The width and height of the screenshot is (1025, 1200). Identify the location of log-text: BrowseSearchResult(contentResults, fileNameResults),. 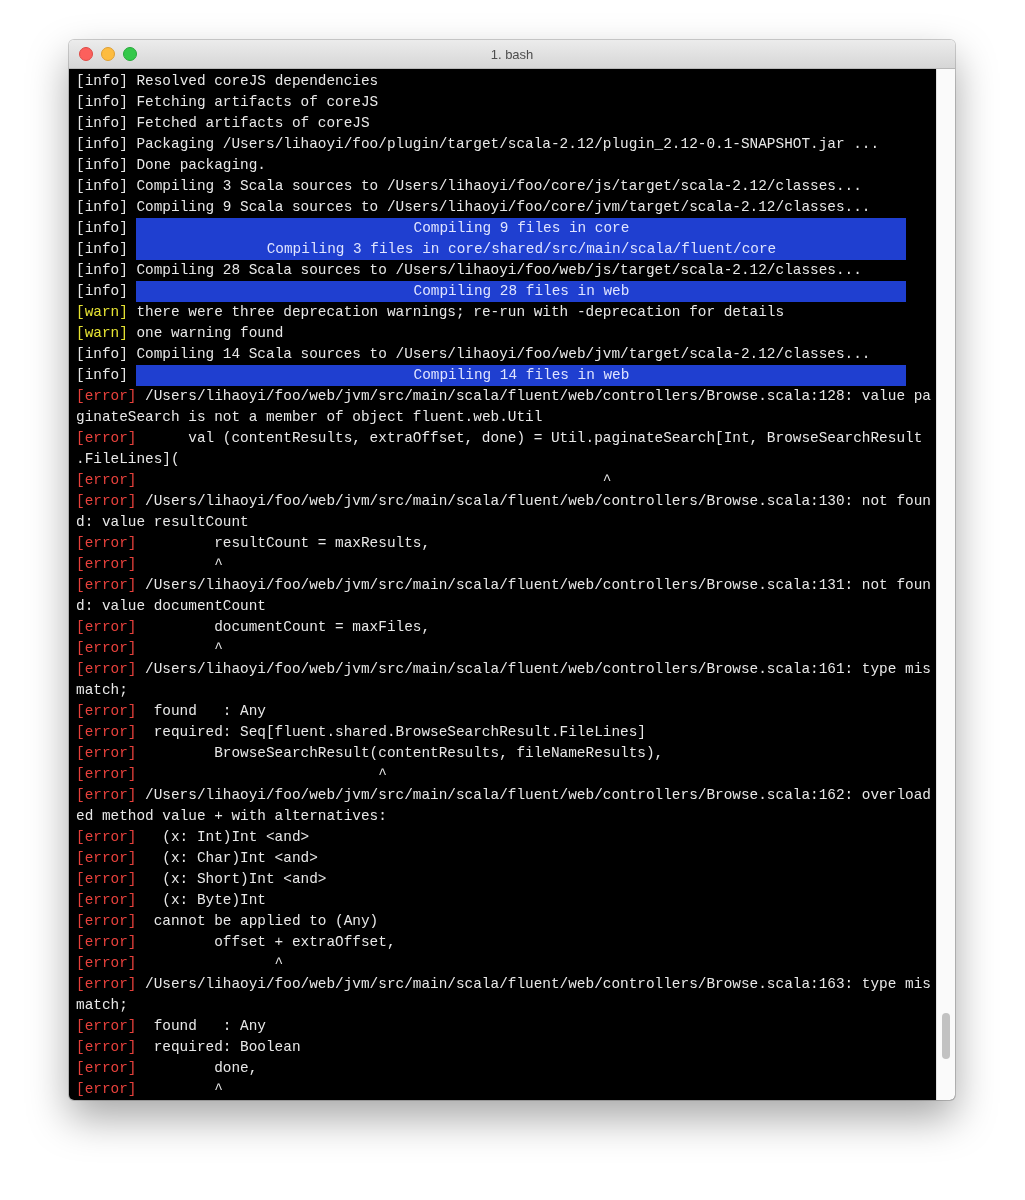
(438, 753).